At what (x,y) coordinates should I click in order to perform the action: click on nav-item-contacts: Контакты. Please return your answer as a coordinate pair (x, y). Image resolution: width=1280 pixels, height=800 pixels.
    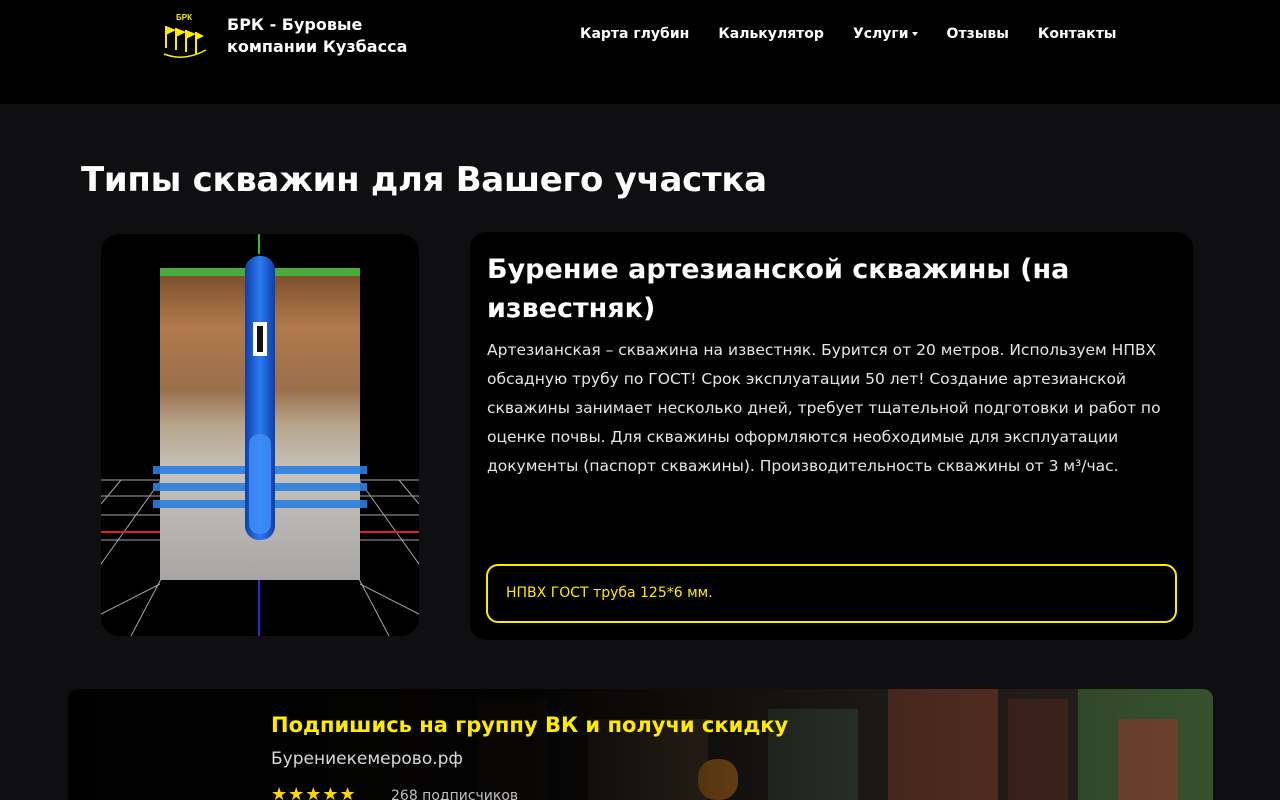
    Looking at the image, I should click on (1077, 34).